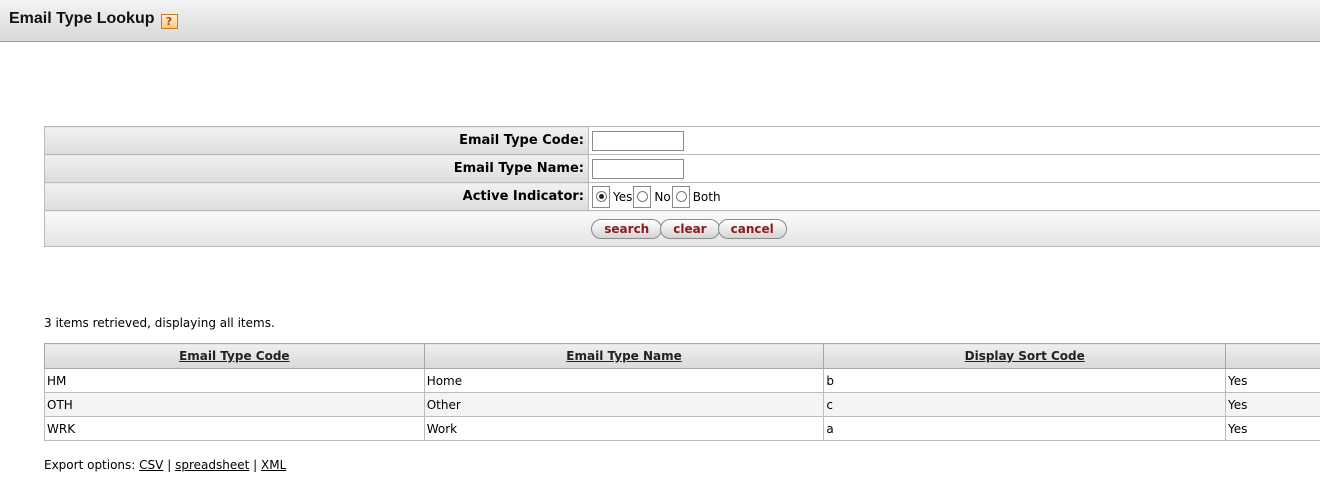 The width and height of the screenshot is (1320, 479). I want to click on search-button-cell: search clear cancel, so click(682, 228).